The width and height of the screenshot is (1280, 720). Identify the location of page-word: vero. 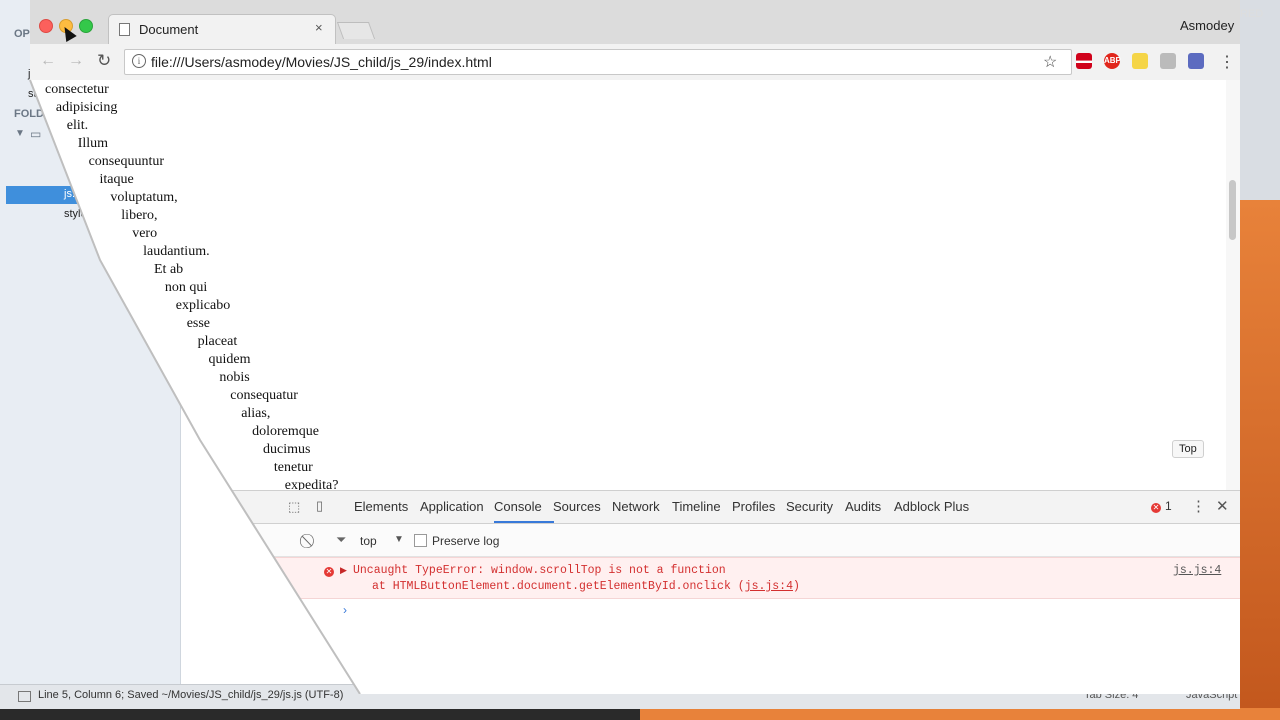
(145, 233).